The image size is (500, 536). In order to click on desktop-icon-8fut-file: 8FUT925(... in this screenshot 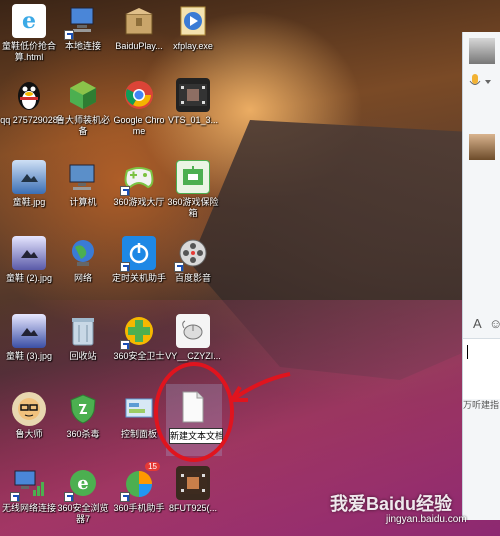, I will do `click(193, 490)`.